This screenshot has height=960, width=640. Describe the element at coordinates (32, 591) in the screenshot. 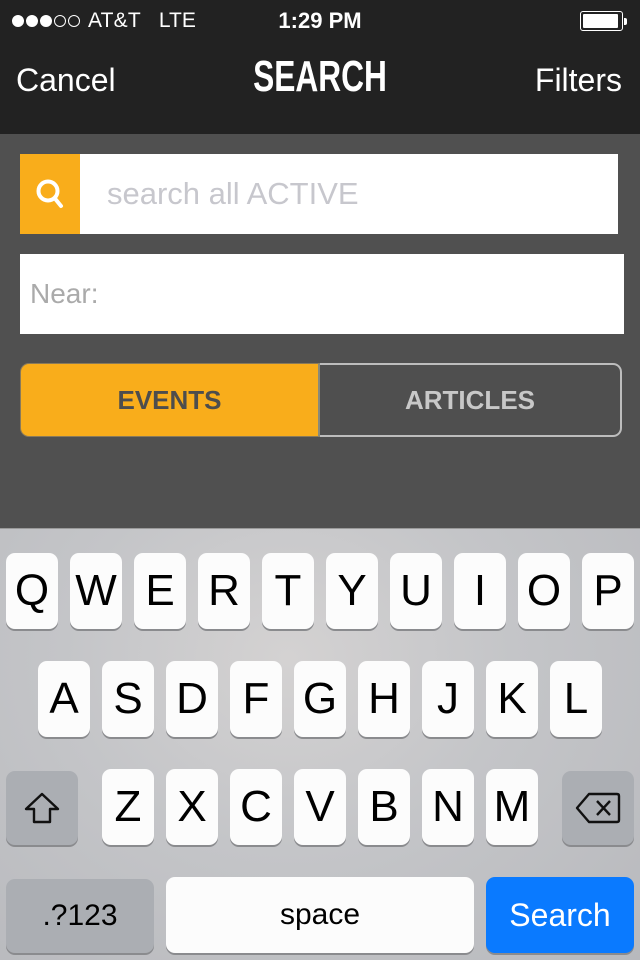

I see `key-q: Q` at that location.